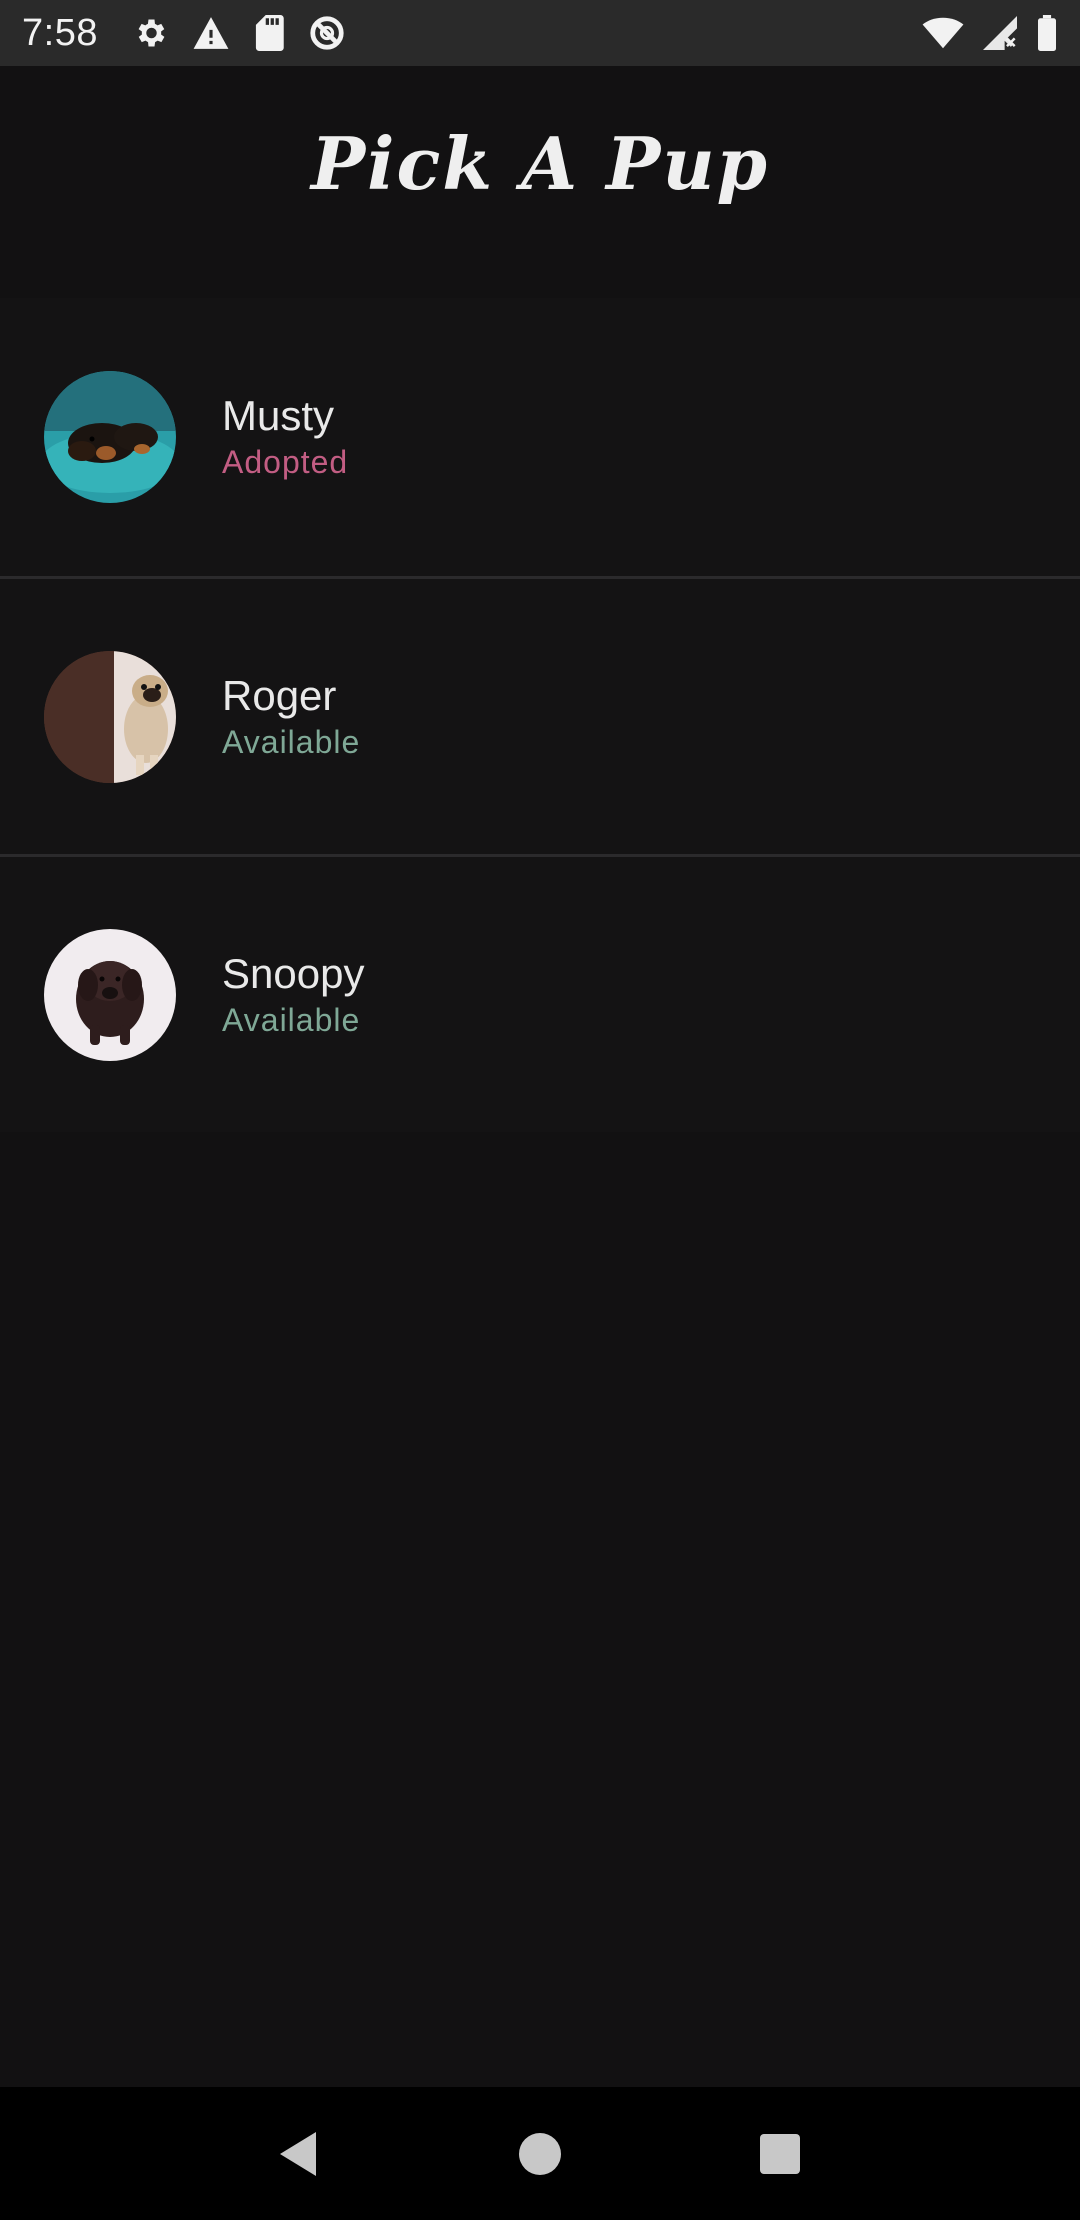 The height and width of the screenshot is (2220, 1080). Describe the element at coordinates (540, 437) in the screenshot. I see `pup-list-item: Musty Adopted` at that location.